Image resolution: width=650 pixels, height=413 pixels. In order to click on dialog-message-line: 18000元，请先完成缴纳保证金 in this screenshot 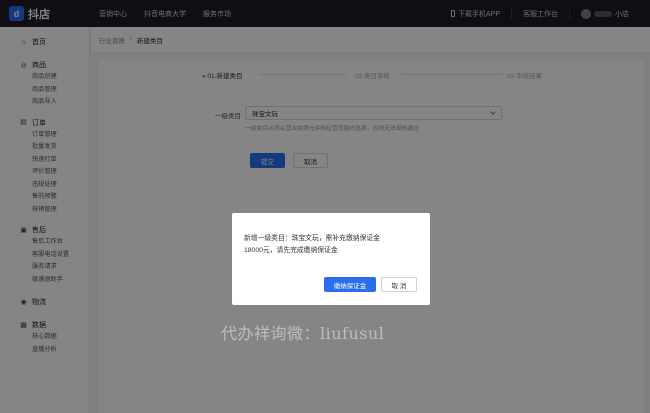, I will do `click(291, 250)`.